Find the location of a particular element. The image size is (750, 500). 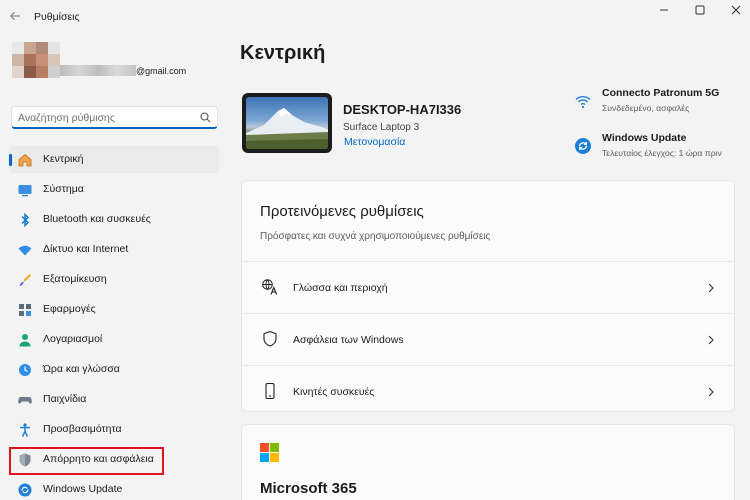

maximize-icon is located at coordinates (700, 10).